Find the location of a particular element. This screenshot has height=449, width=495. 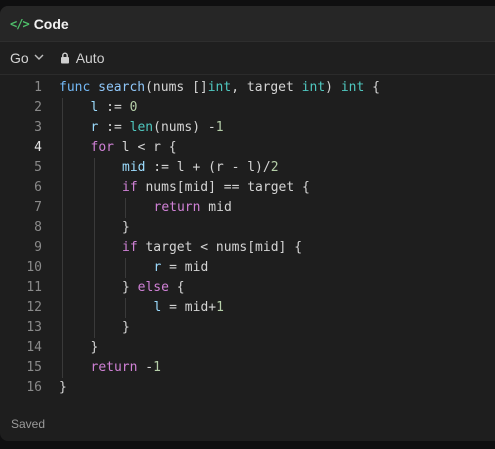

code-token: else is located at coordinates (153, 287).